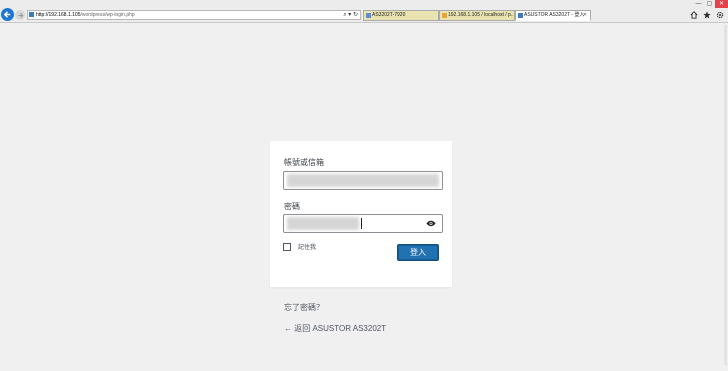 Image resolution: width=728 pixels, height=371 pixels. I want to click on eye-icon, so click(431, 223).